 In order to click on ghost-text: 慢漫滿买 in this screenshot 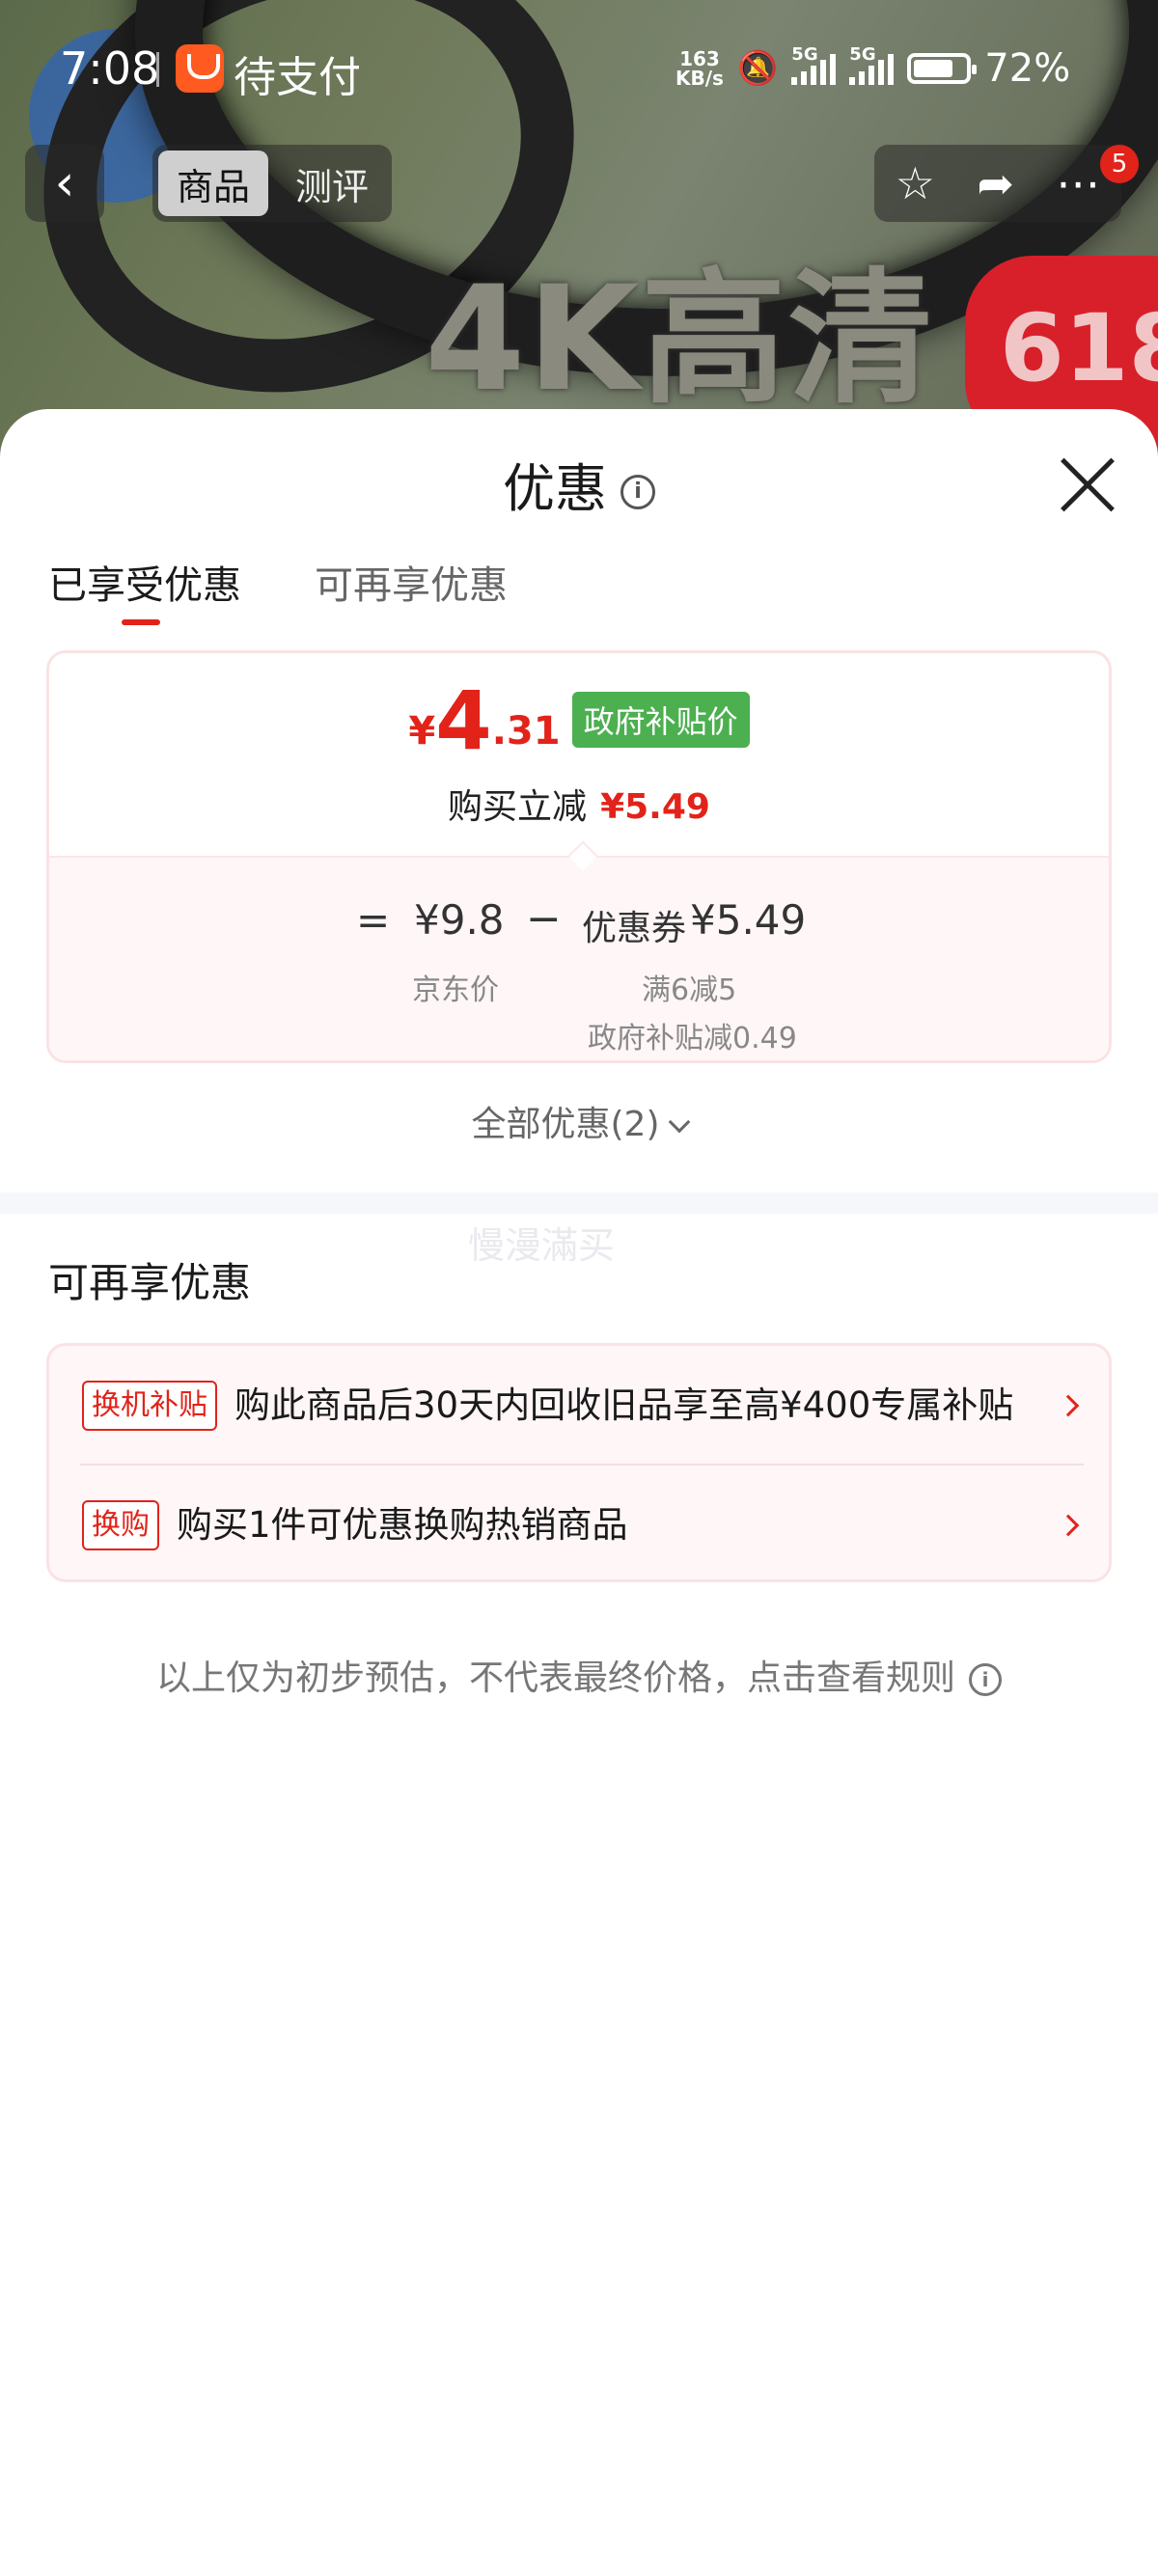, I will do `click(542, 1245)`.